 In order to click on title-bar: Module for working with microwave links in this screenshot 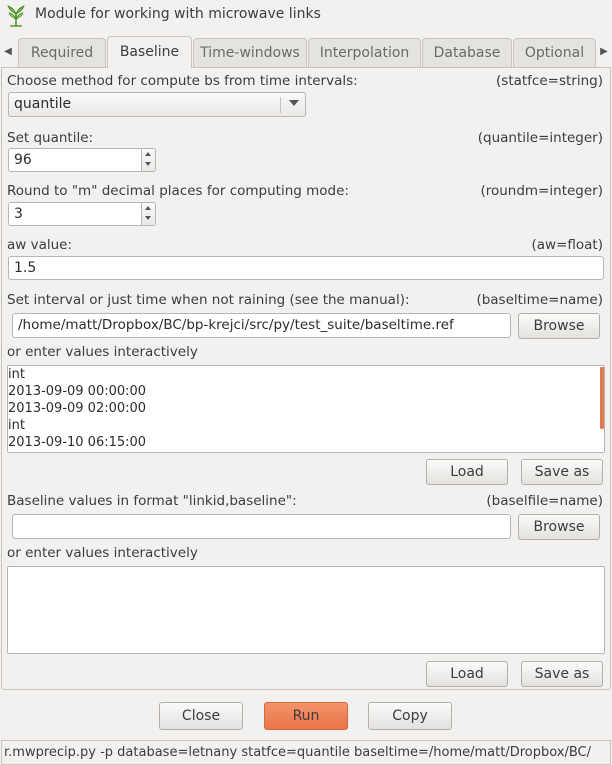, I will do `click(306, 17)`.